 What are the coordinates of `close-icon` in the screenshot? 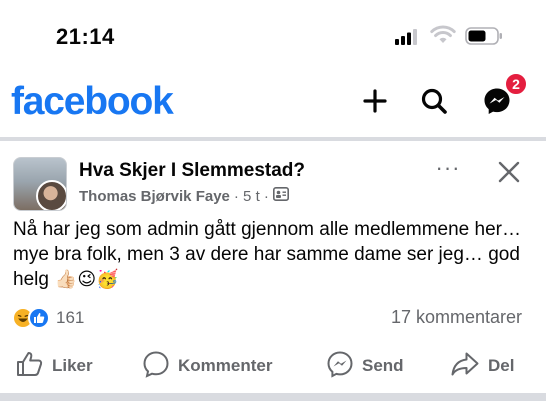 It's located at (509, 172).